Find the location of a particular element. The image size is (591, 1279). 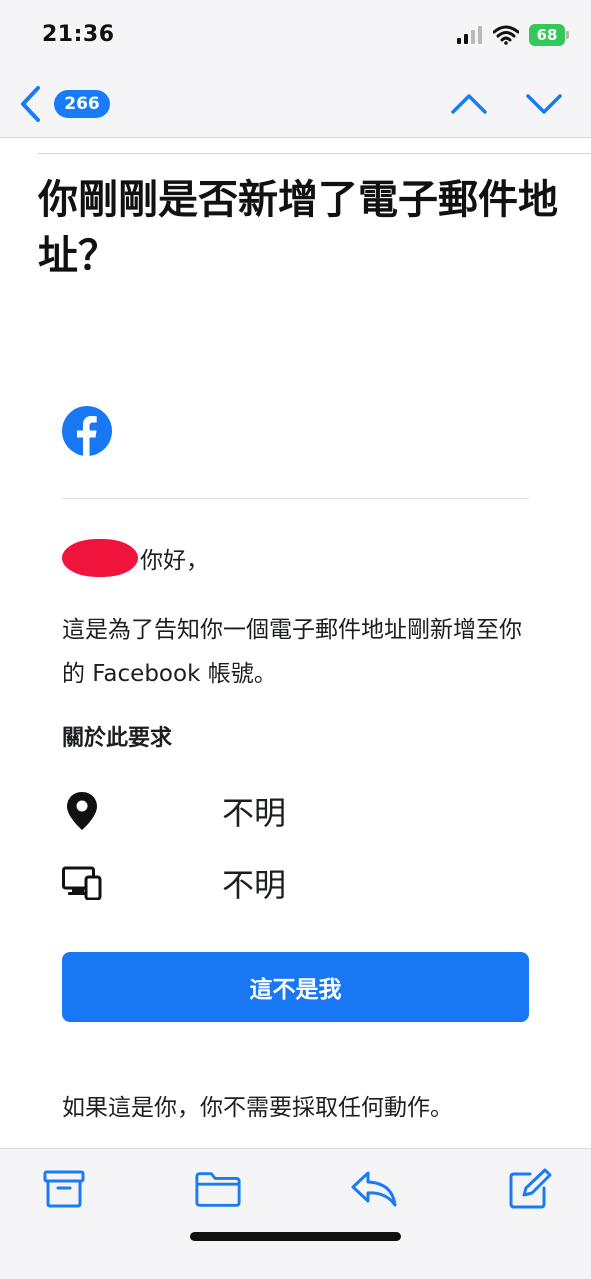

device-value: 不明 is located at coordinates (254, 885).